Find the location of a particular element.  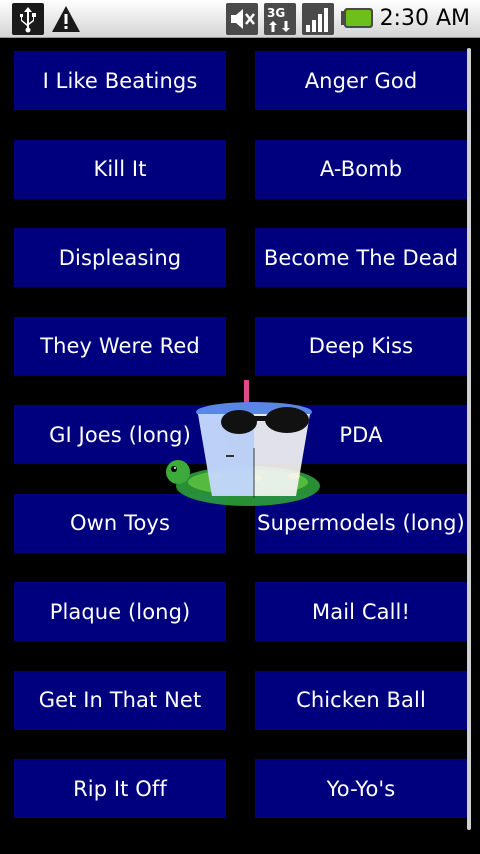

status-clock: 2:30 AM is located at coordinates (424, 18).